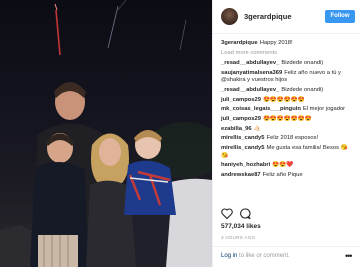 This screenshot has width=360, height=267. I want to click on post-username: 3gerardpique, so click(268, 16).